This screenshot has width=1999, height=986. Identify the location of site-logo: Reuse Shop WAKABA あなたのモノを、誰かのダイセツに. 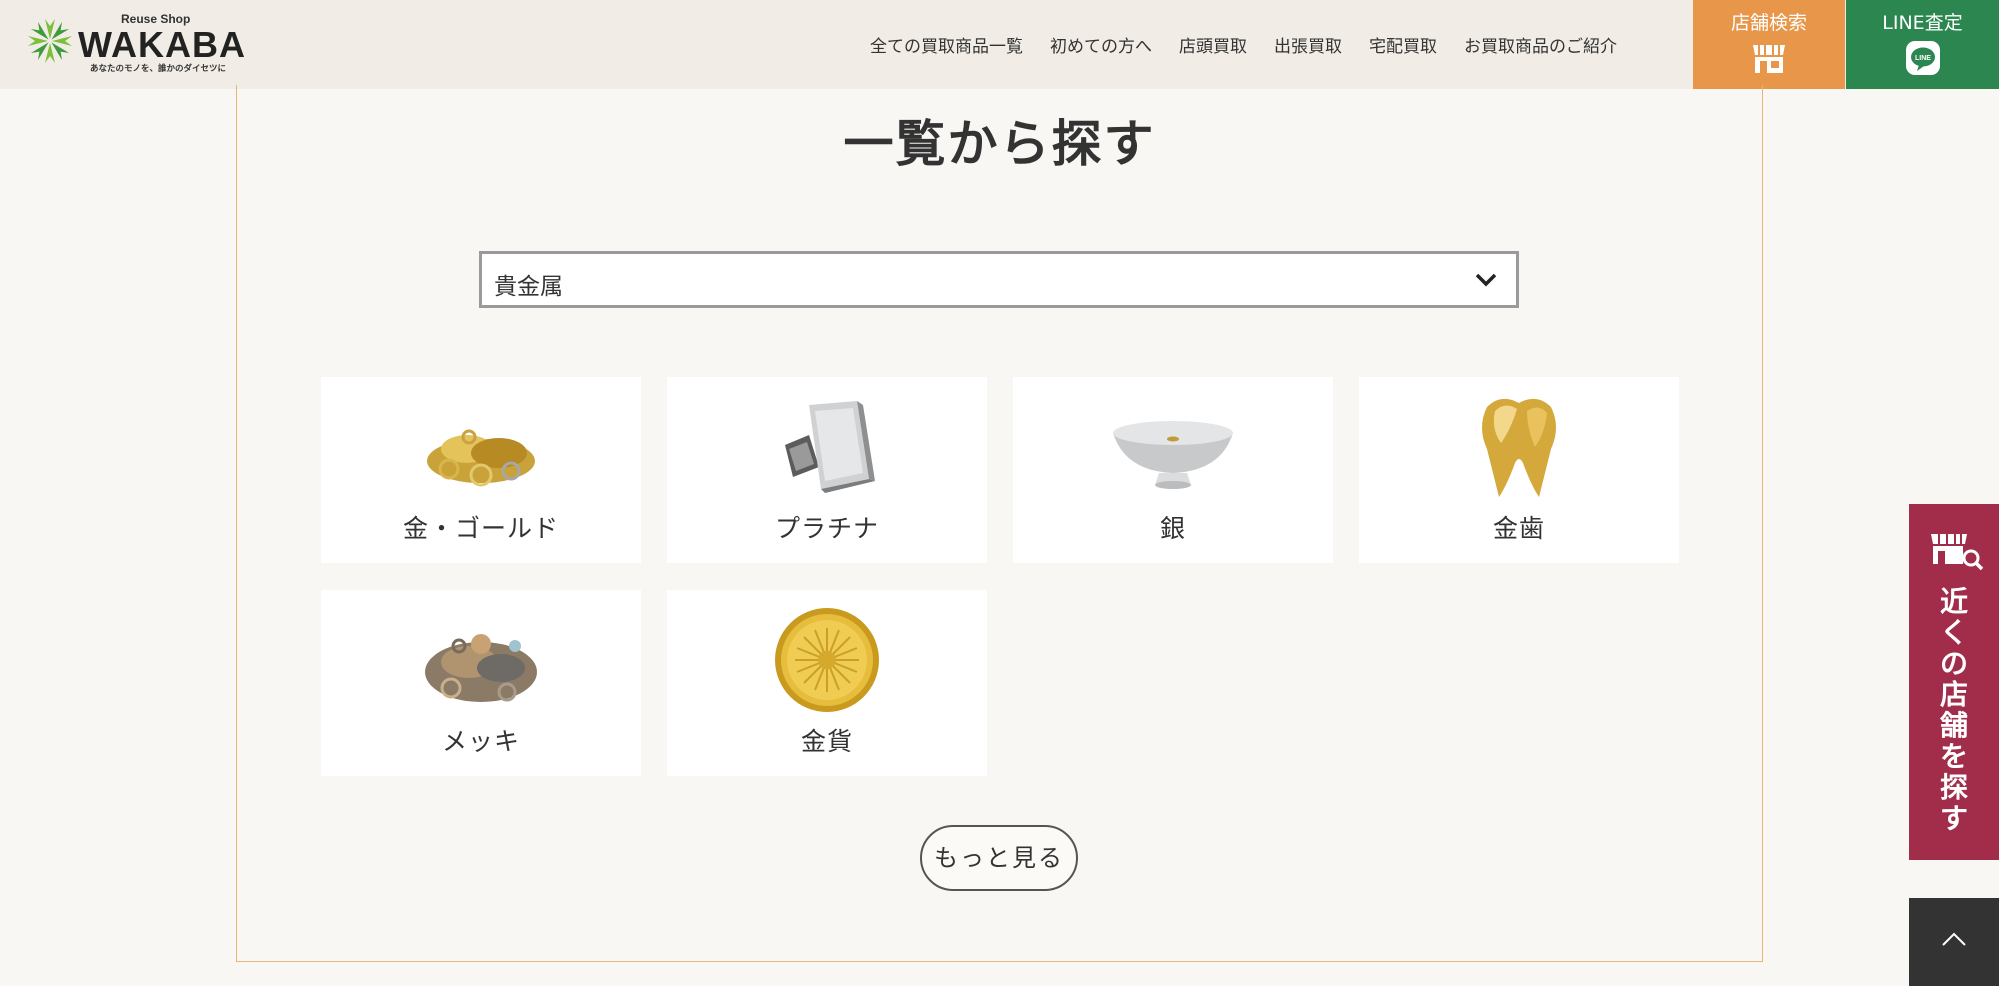
(136, 44).